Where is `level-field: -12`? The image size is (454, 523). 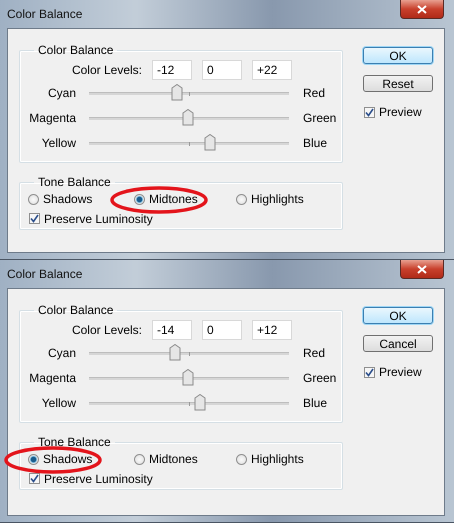 level-field: -12 is located at coordinates (172, 70).